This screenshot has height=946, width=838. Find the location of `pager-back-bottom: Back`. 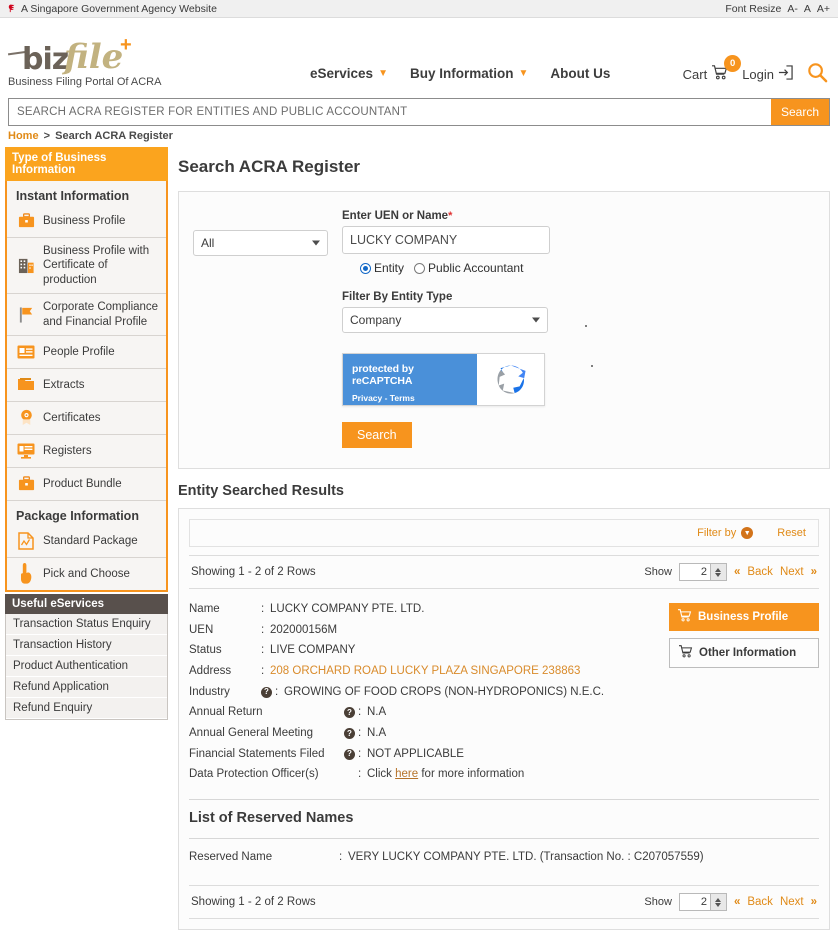

pager-back-bottom: Back is located at coordinates (760, 902).